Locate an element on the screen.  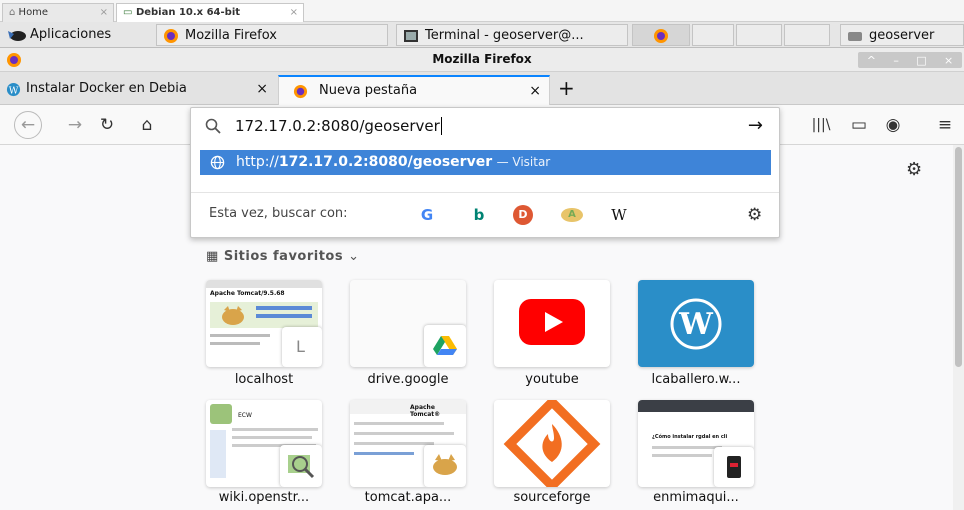
library-button: |||\ is located at coordinates (821, 125).